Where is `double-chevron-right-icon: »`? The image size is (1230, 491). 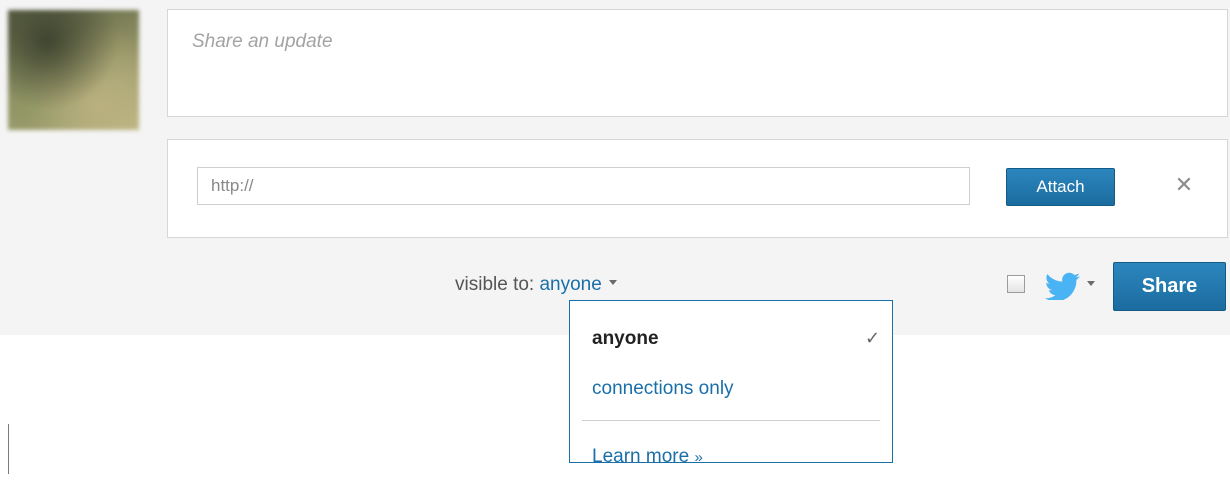 double-chevron-right-icon: » is located at coordinates (698, 457).